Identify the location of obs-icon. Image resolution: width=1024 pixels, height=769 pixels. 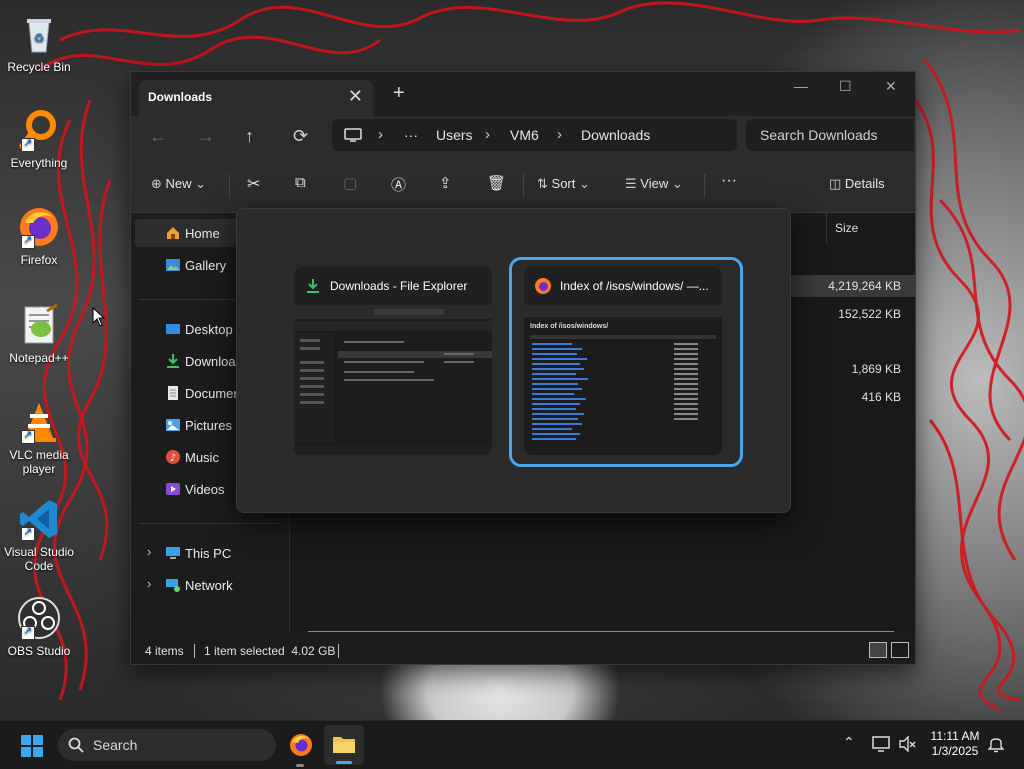
(39, 618).